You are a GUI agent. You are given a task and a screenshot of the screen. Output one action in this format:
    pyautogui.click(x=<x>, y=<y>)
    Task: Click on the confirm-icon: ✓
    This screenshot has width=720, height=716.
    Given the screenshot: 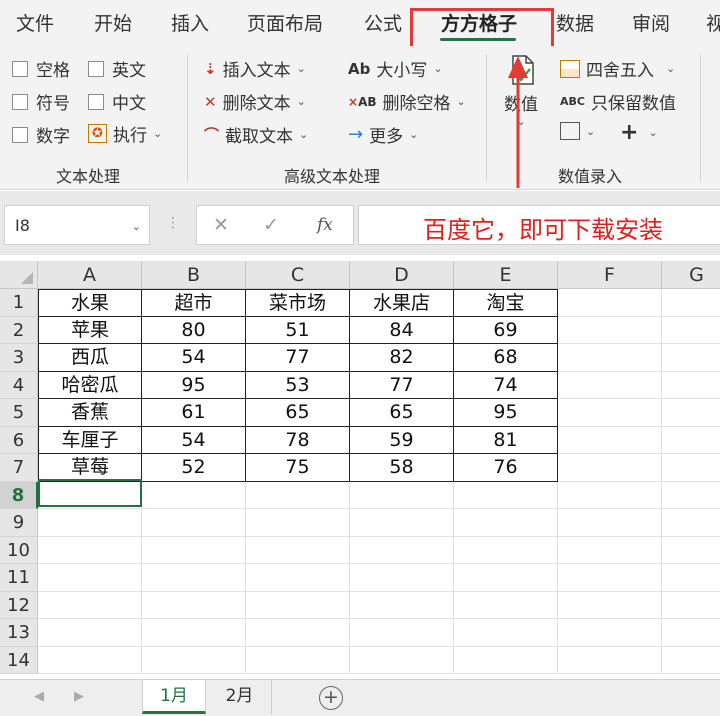 What is the action you would take?
    pyautogui.click(x=271, y=225)
    